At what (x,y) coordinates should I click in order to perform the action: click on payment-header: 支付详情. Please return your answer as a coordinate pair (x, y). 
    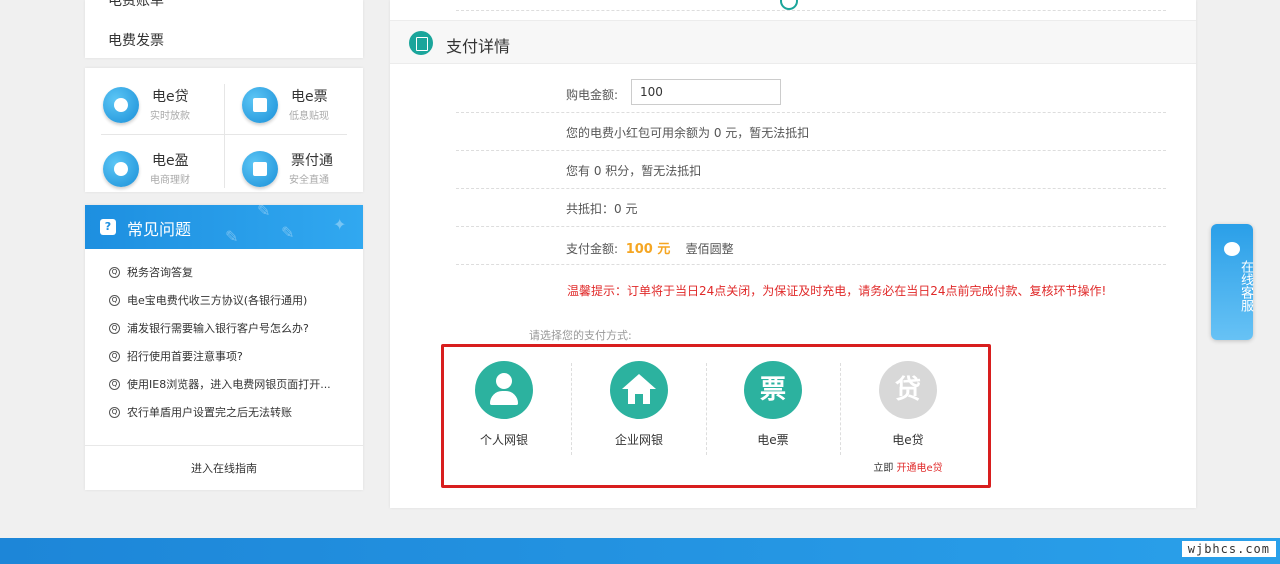
    Looking at the image, I should click on (793, 42).